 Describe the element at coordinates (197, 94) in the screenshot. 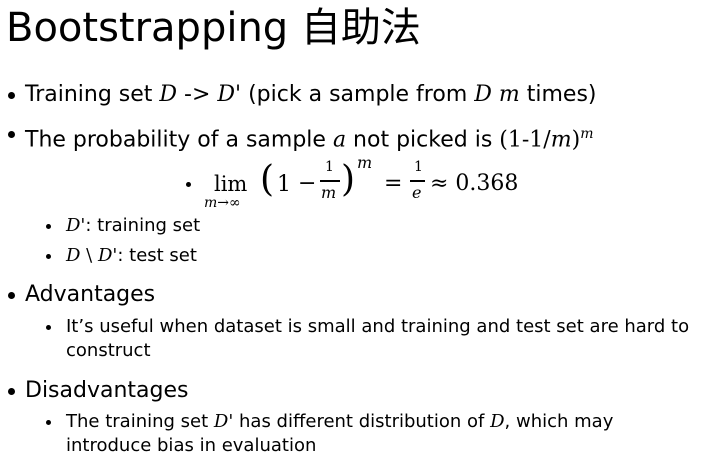

I see `text-segment: ->` at that location.